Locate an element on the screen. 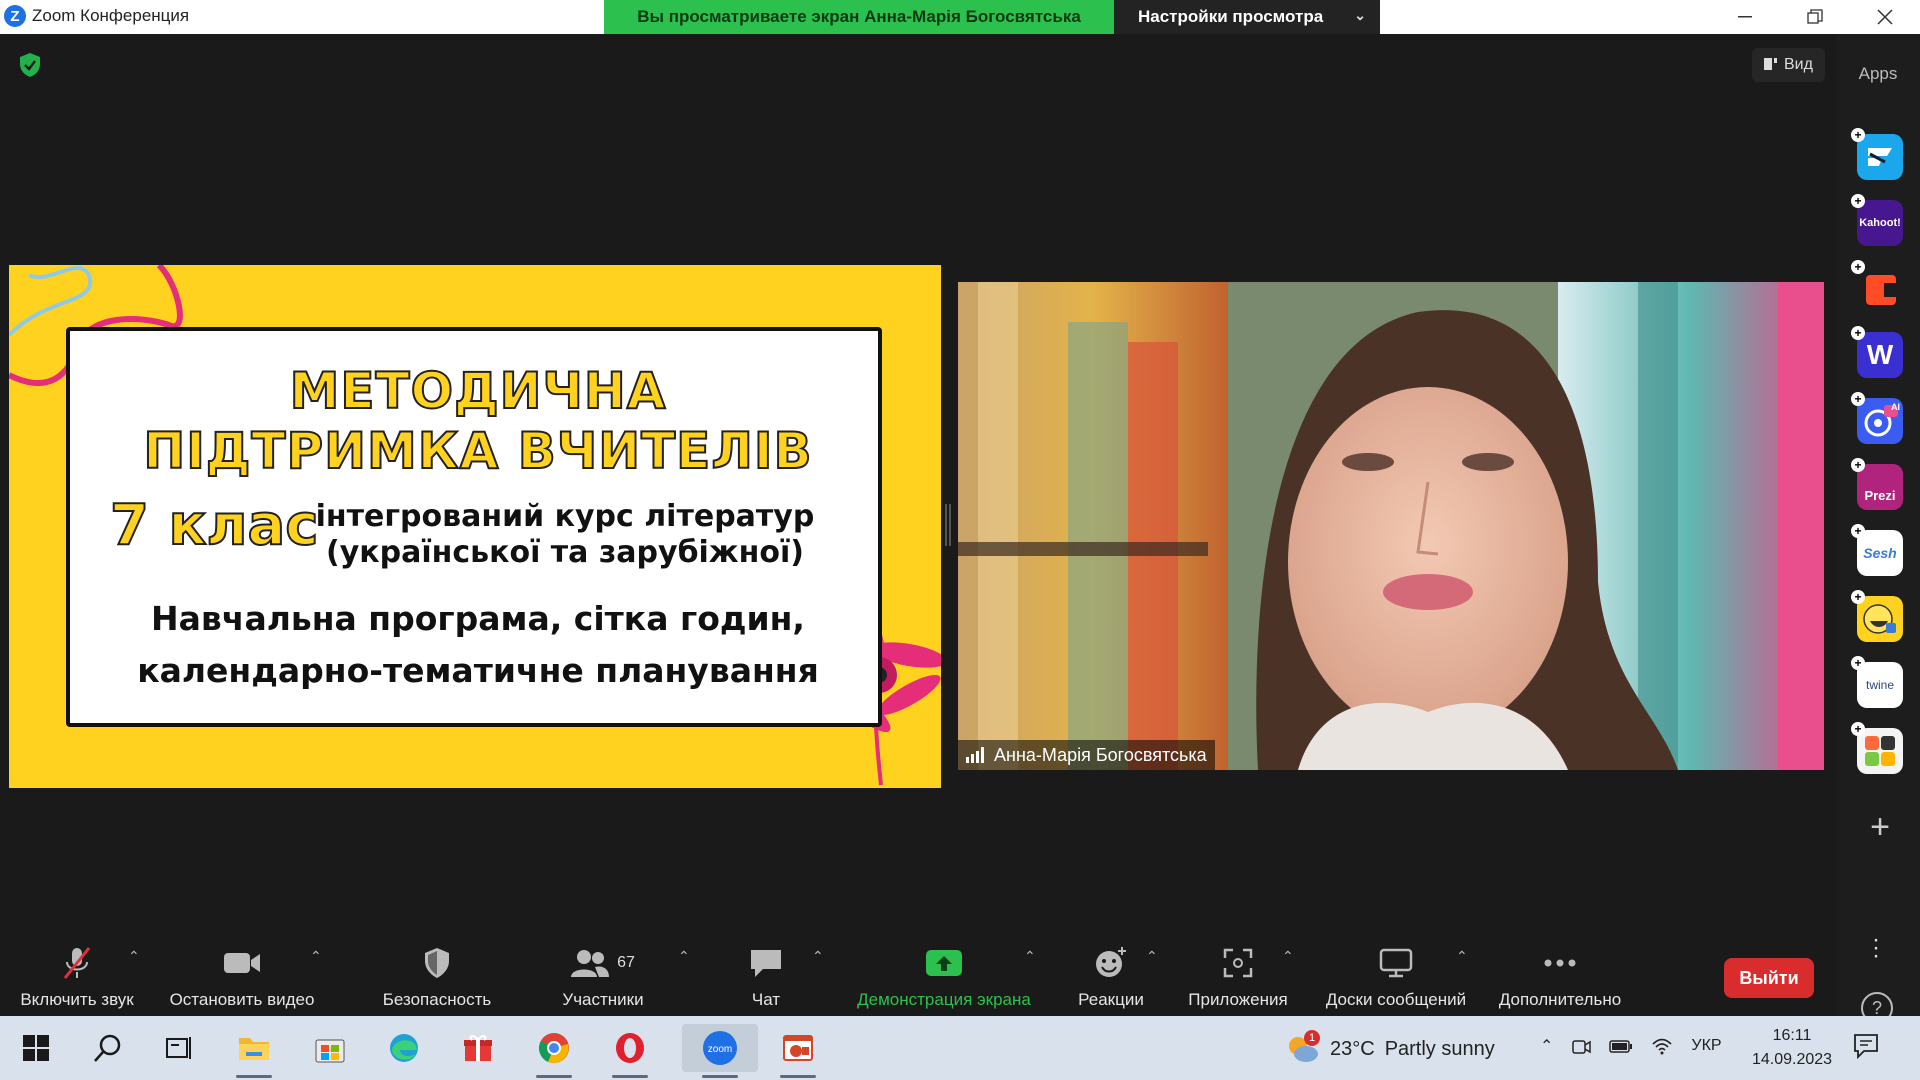  weather-widget: 1 23°C Partly sunny is located at coordinates (1390, 1047).